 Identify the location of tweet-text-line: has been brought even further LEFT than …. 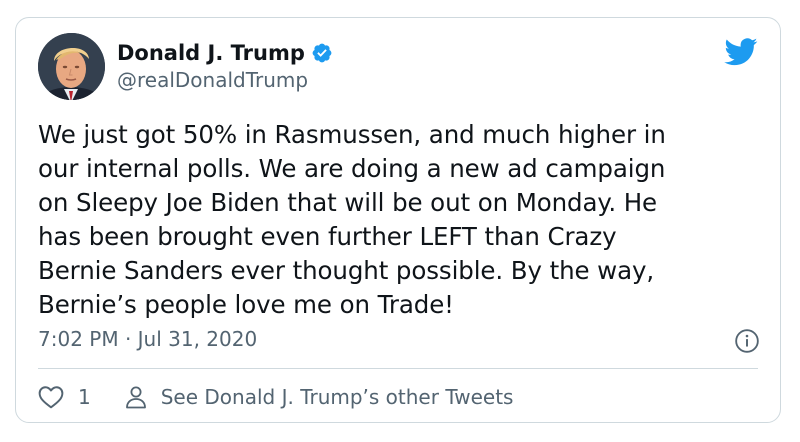
(327, 236).